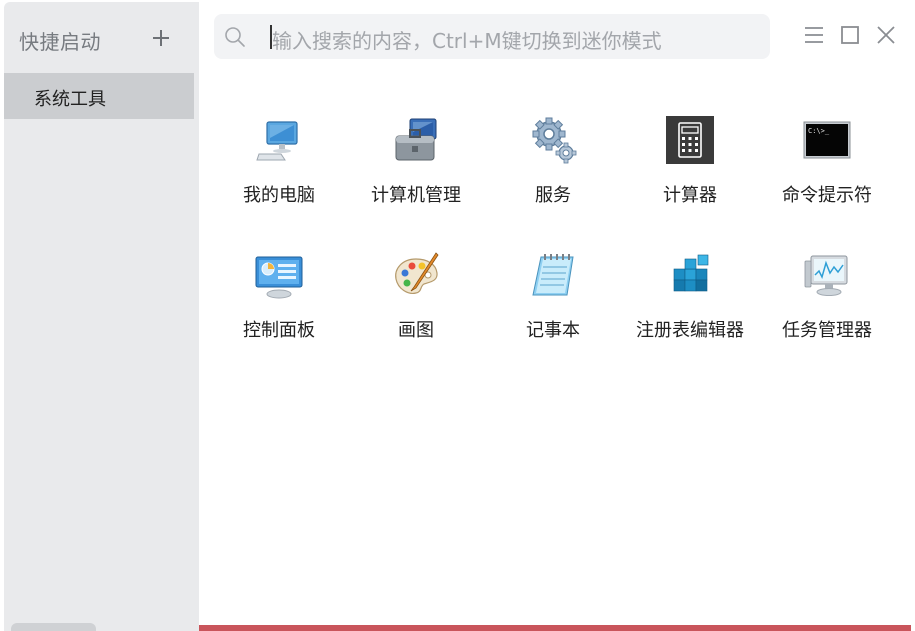 This screenshot has height=631, width=915. What do you see at coordinates (101, 37) in the screenshot?
I see `sidebar-header: 快捷启动` at bounding box center [101, 37].